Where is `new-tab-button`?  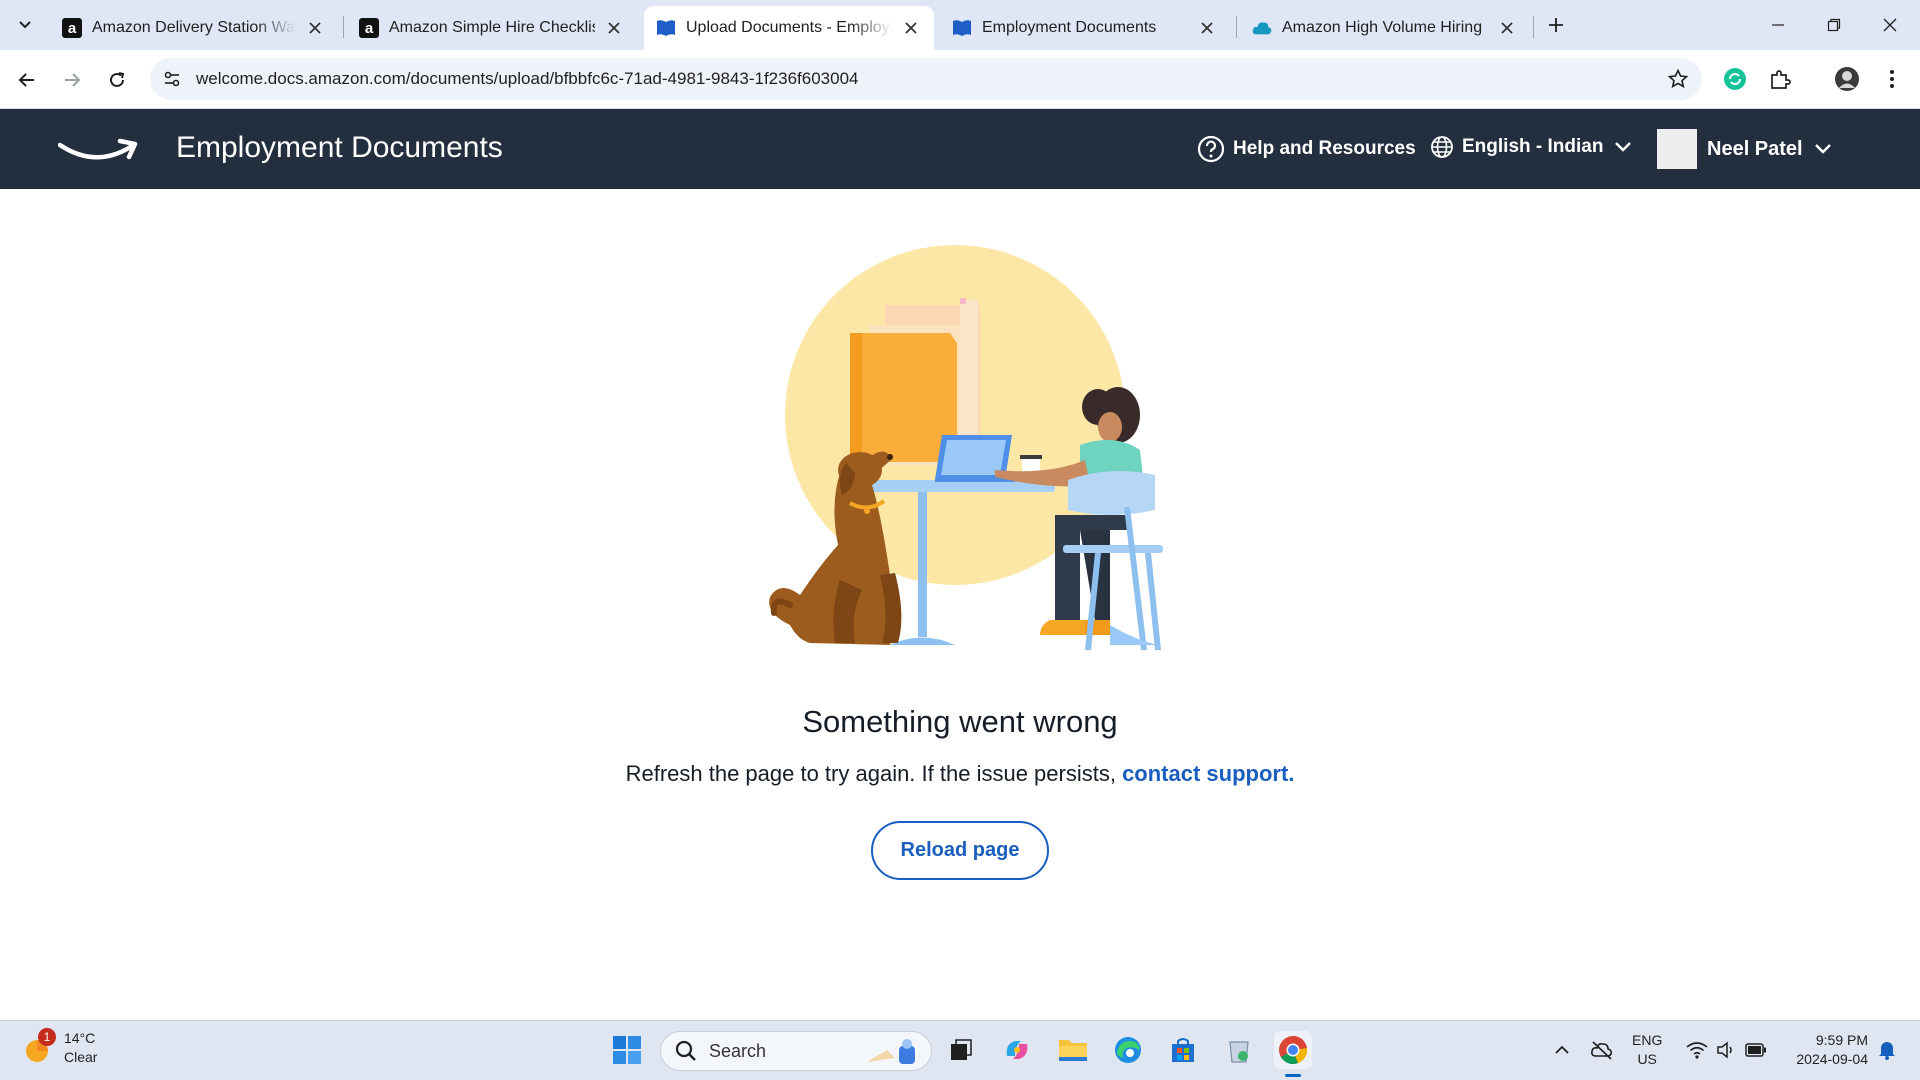
new-tab-button is located at coordinates (1556, 25).